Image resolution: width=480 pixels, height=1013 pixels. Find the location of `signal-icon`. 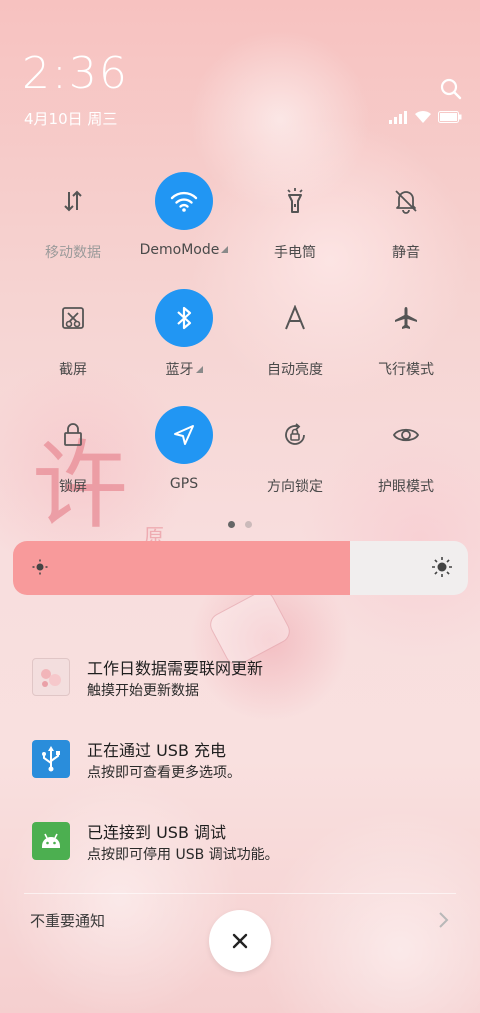

signal-icon is located at coordinates (398, 117).